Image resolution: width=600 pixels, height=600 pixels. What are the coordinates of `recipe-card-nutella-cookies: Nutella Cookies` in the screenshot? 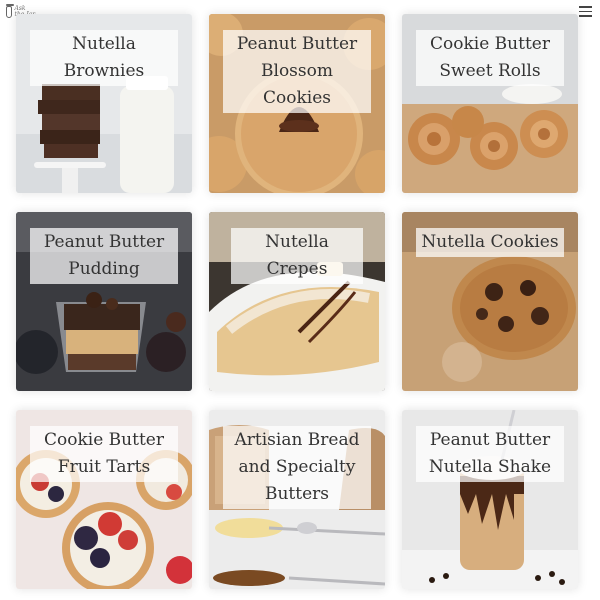 It's located at (490, 301).